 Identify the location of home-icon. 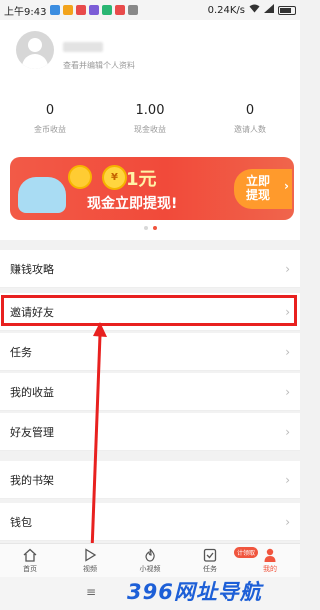
(30, 555).